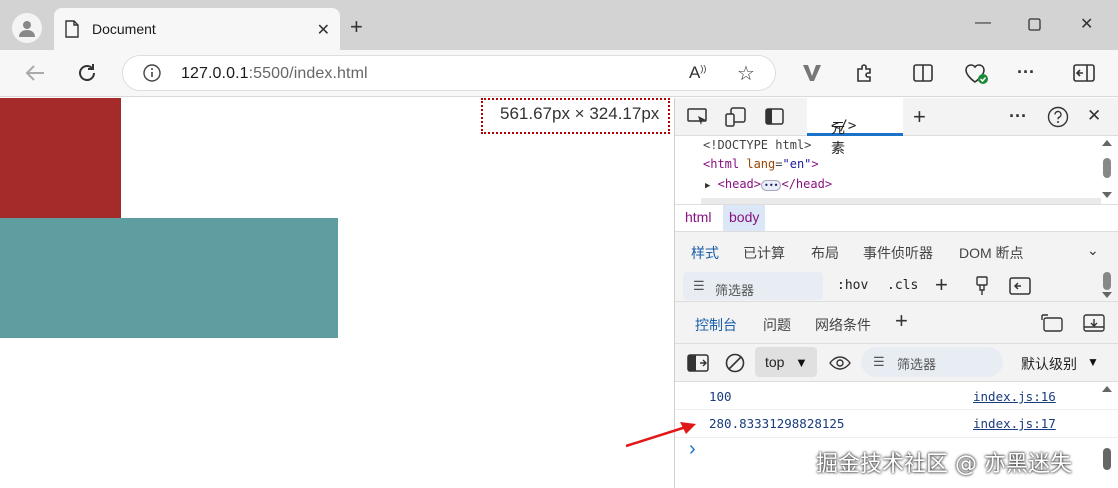 This screenshot has height=488, width=1118. I want to click on styles-filter-input: ☰ 筛选器, so click(753, 286).